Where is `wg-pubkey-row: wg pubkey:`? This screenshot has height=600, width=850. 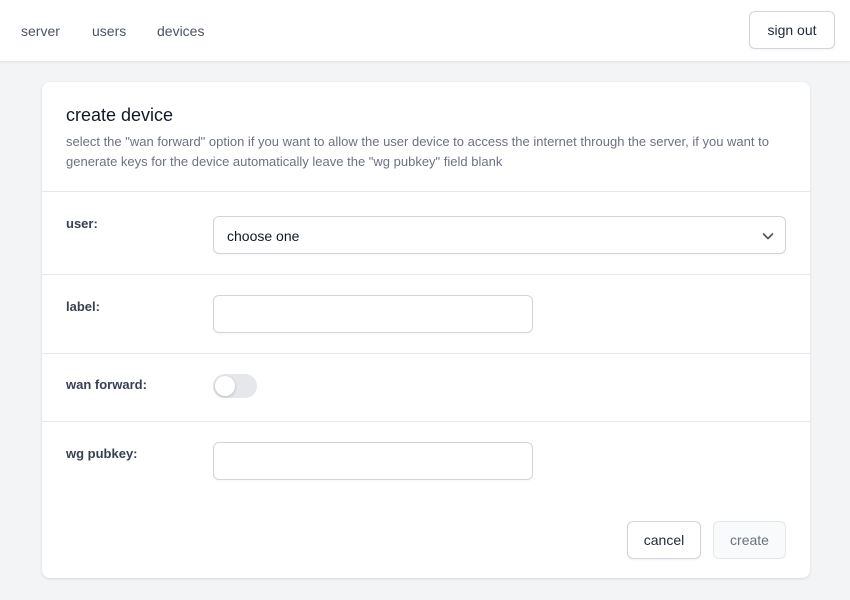
wg-pubkey-row: wg pubkey: is located at coordinates (426, 462).